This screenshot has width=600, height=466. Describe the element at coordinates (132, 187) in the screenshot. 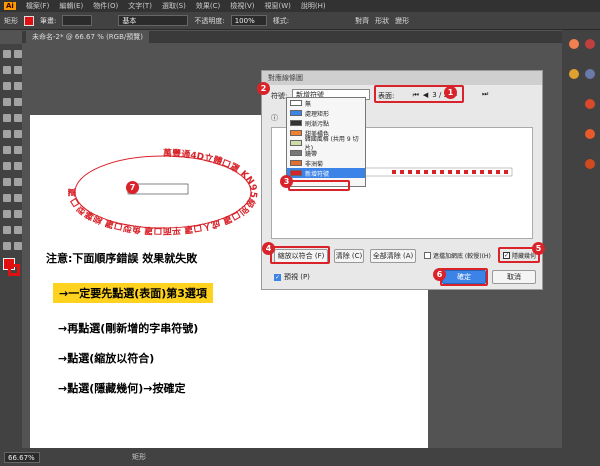

I see `step-badge-7: 7` at that location.